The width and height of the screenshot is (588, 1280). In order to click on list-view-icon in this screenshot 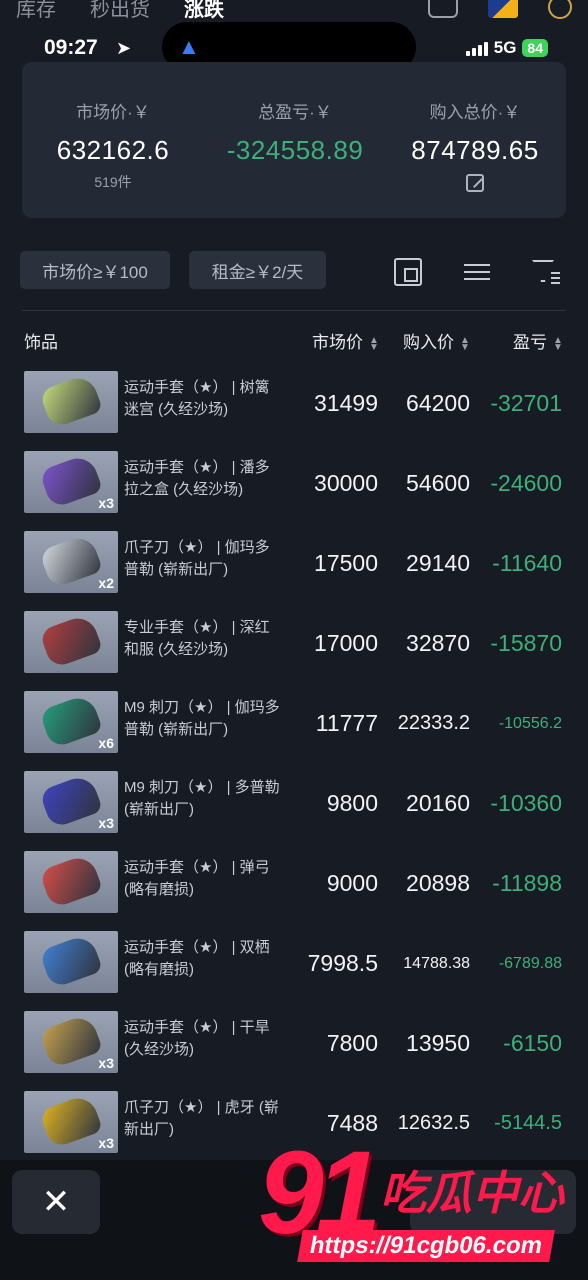, I will do `click(477, 272)`.